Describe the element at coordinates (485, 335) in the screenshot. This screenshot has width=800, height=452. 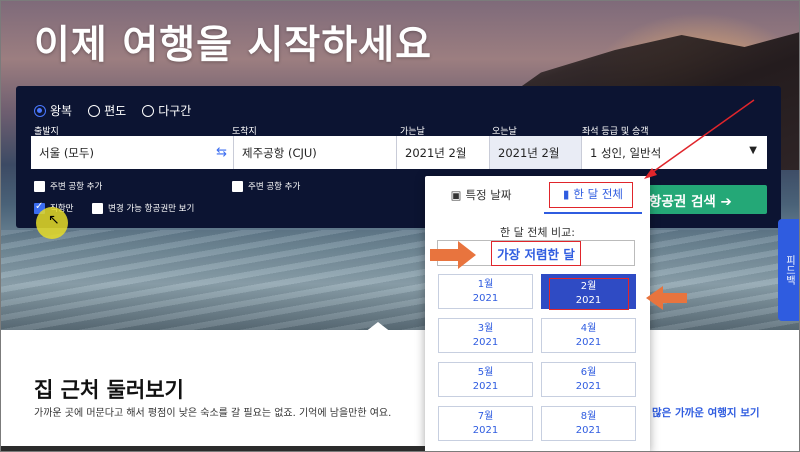
I see `month-option: 3월 2021` at that location.